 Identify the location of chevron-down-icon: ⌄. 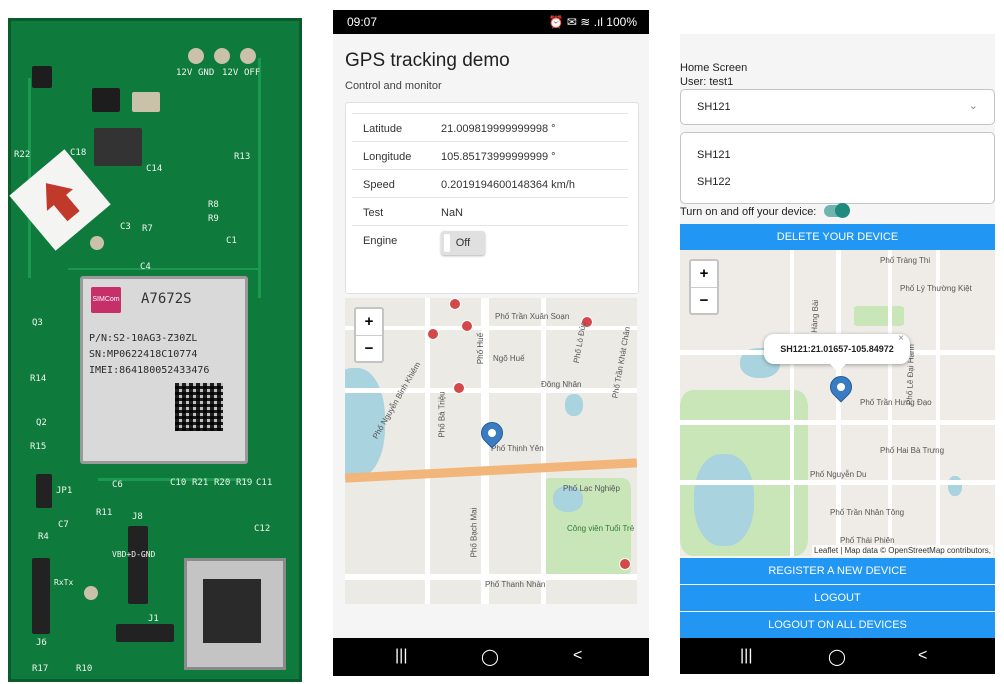
(973, 106).